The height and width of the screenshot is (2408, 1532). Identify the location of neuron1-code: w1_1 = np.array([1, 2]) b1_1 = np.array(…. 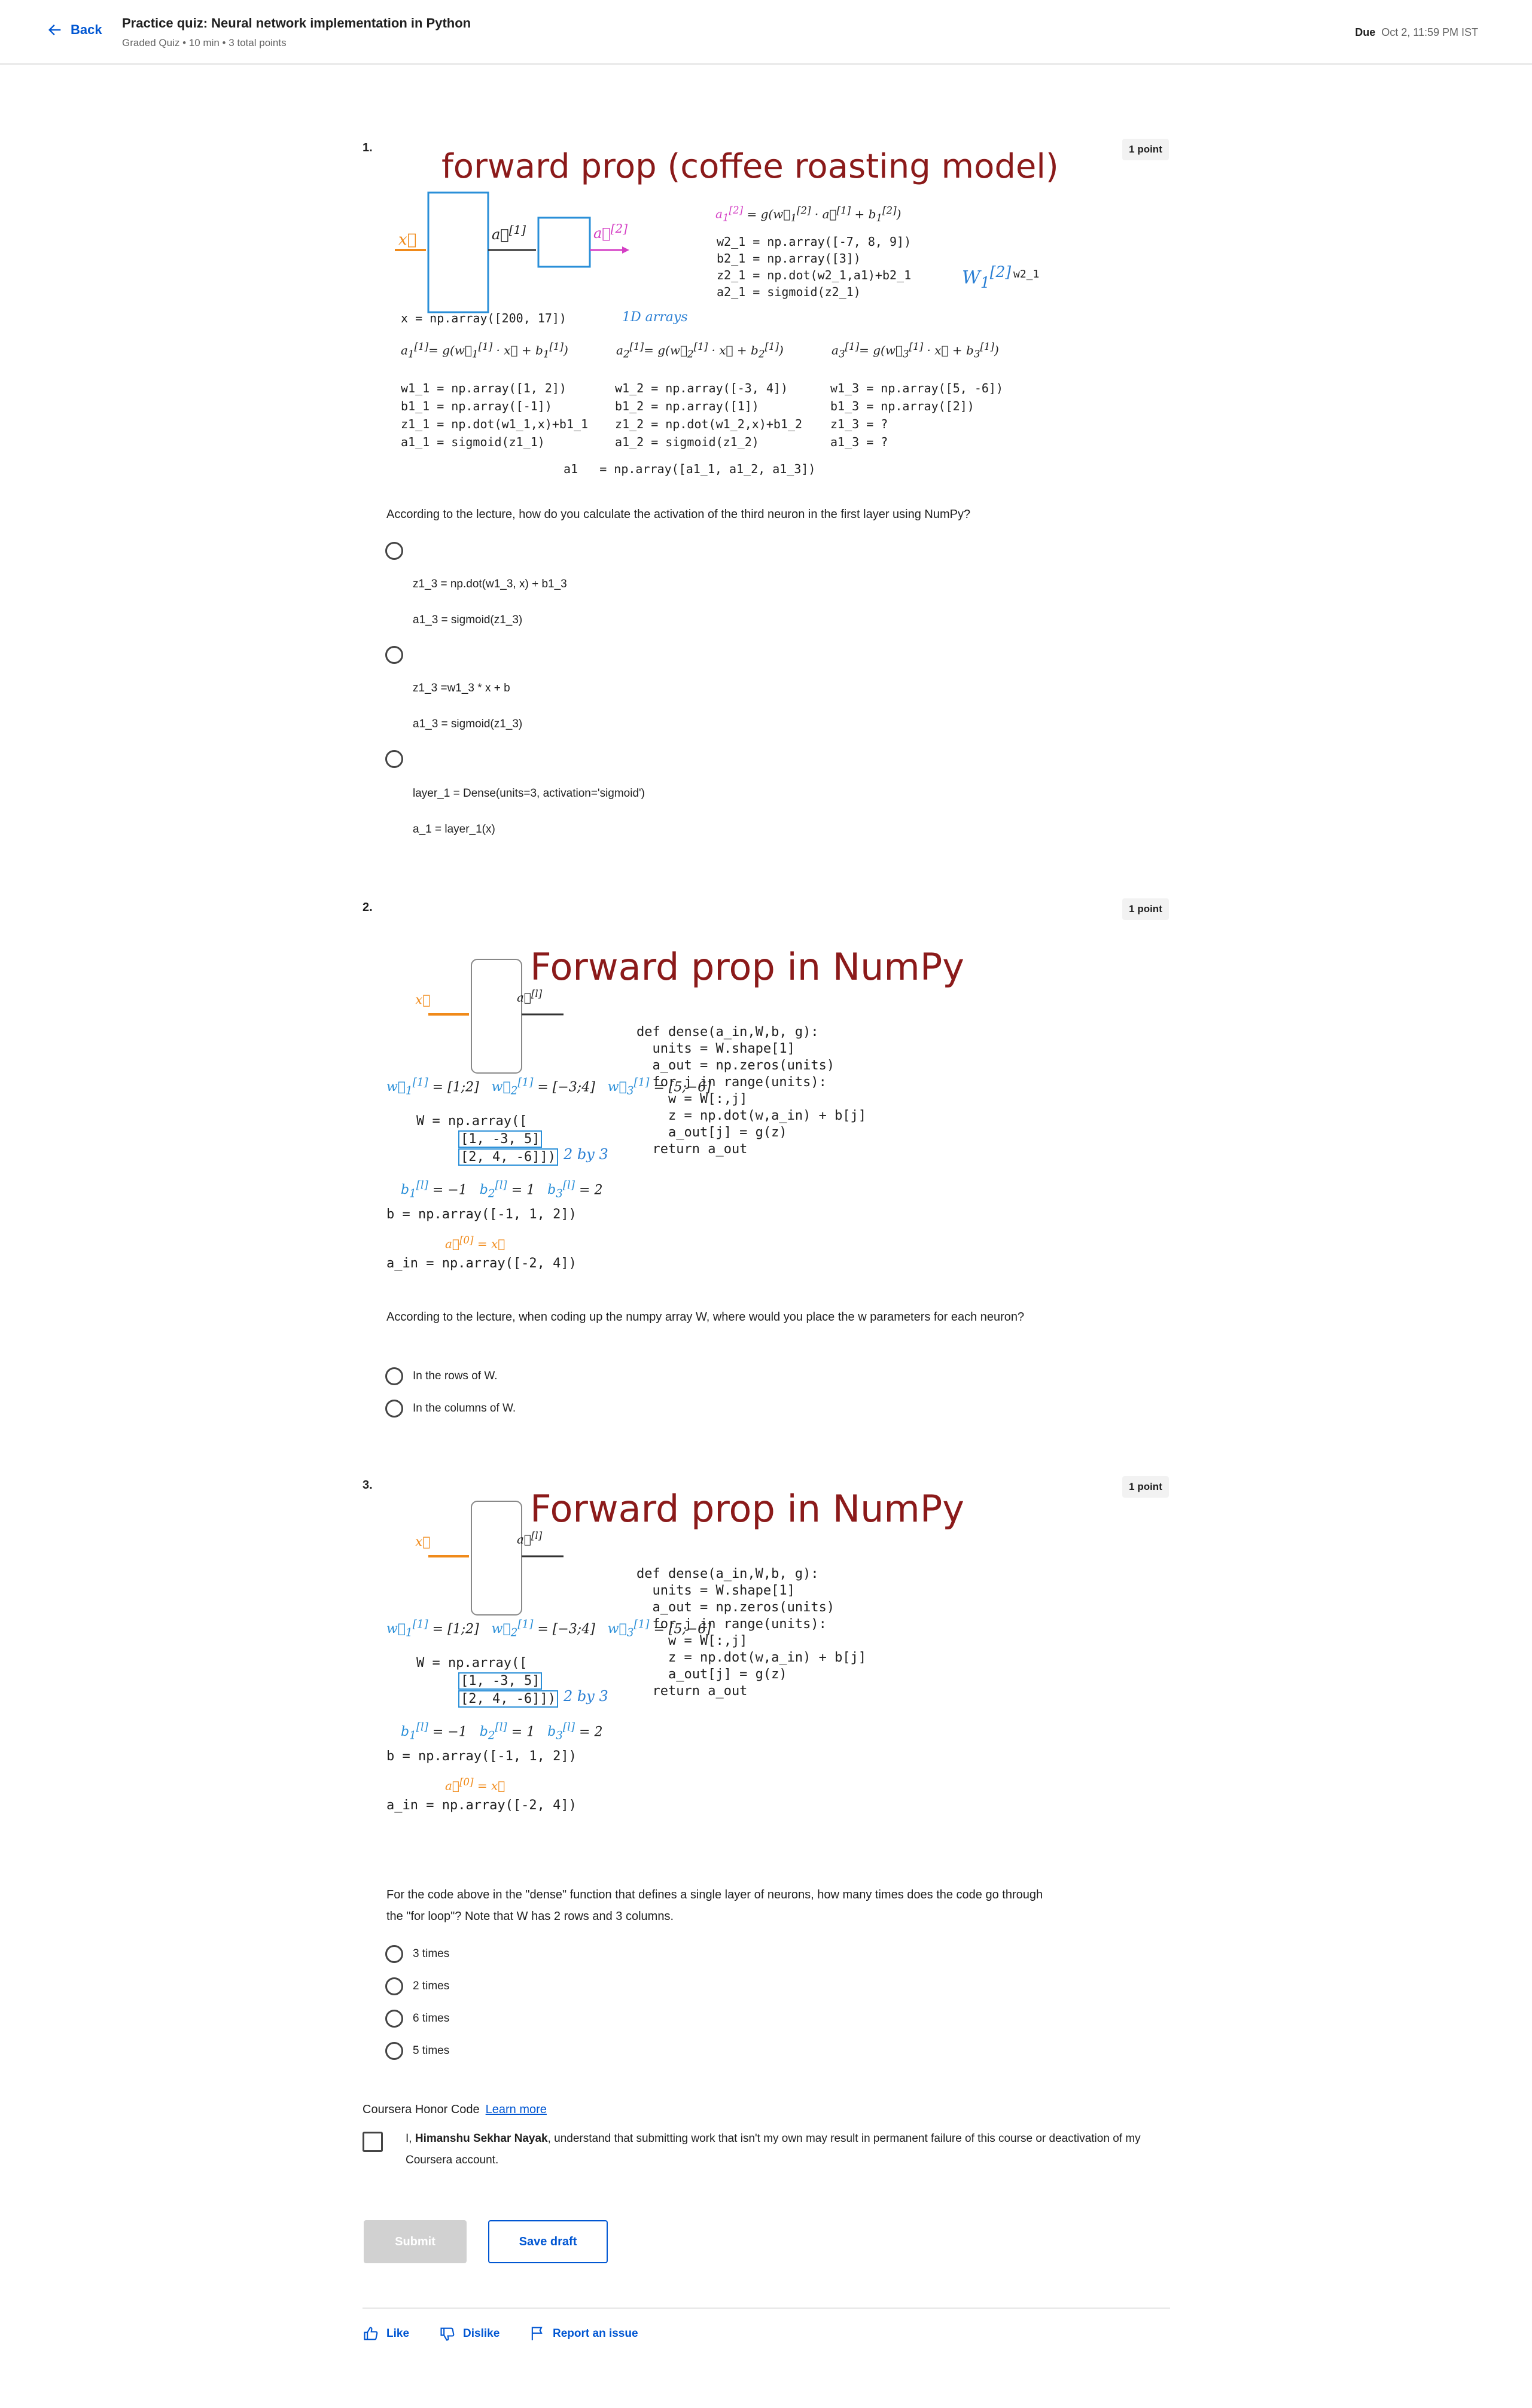
(495, 415).